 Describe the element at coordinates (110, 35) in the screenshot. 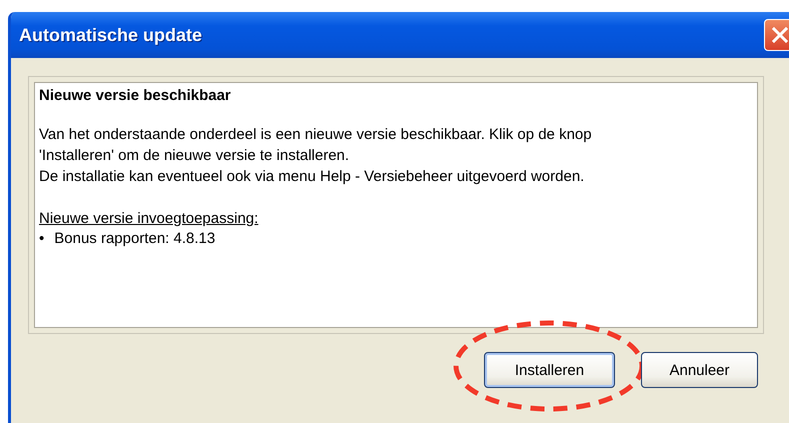

I see `window-title: Automatische update` at that location.